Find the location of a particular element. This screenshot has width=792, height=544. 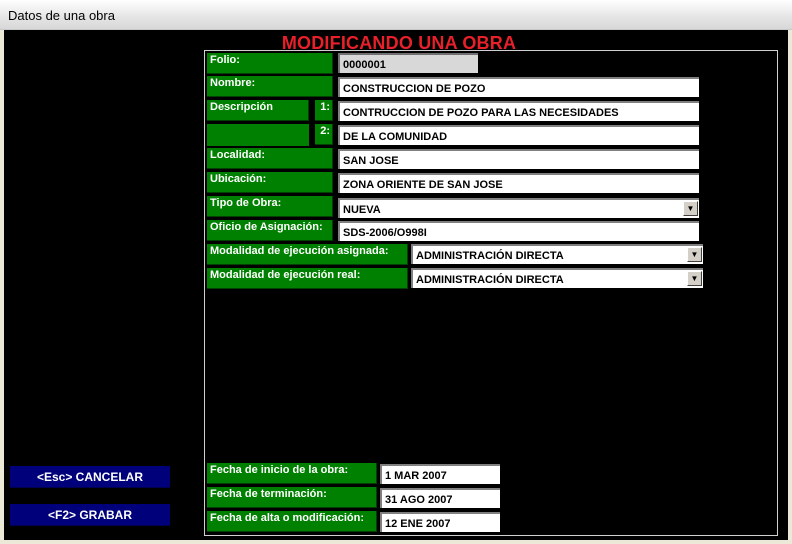

folio-label: Folio: is located at coordinates (270, 63).